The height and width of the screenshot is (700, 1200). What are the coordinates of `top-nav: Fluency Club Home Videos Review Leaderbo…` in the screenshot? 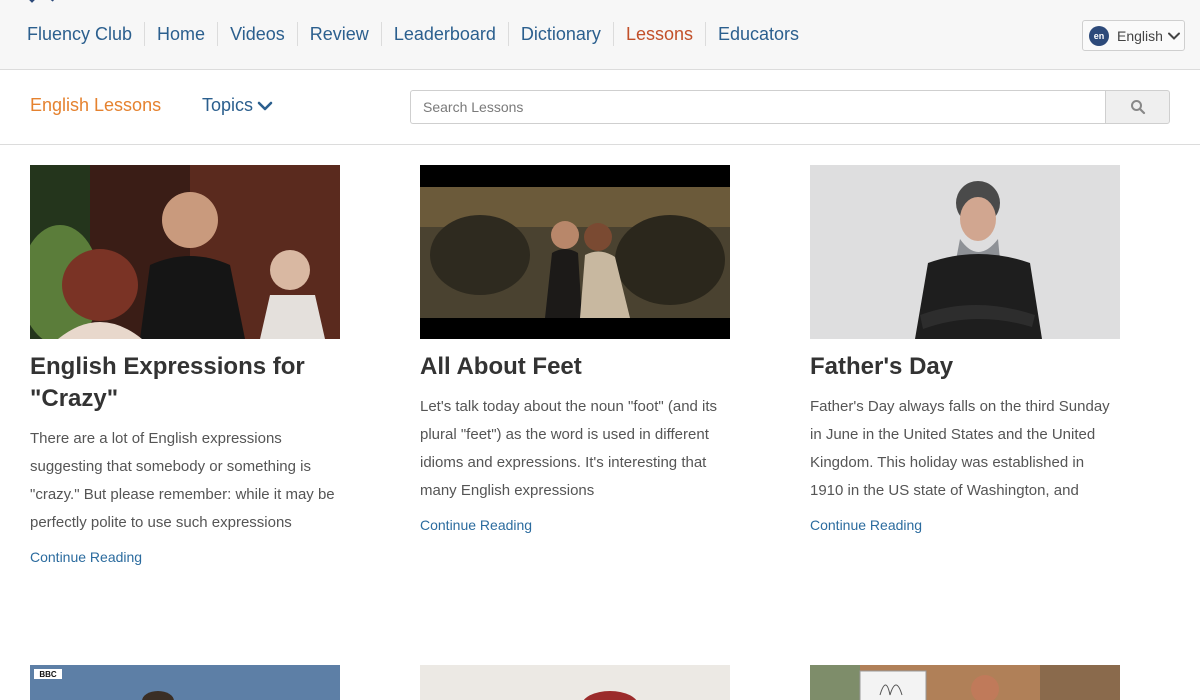 It's located at (600, 35).